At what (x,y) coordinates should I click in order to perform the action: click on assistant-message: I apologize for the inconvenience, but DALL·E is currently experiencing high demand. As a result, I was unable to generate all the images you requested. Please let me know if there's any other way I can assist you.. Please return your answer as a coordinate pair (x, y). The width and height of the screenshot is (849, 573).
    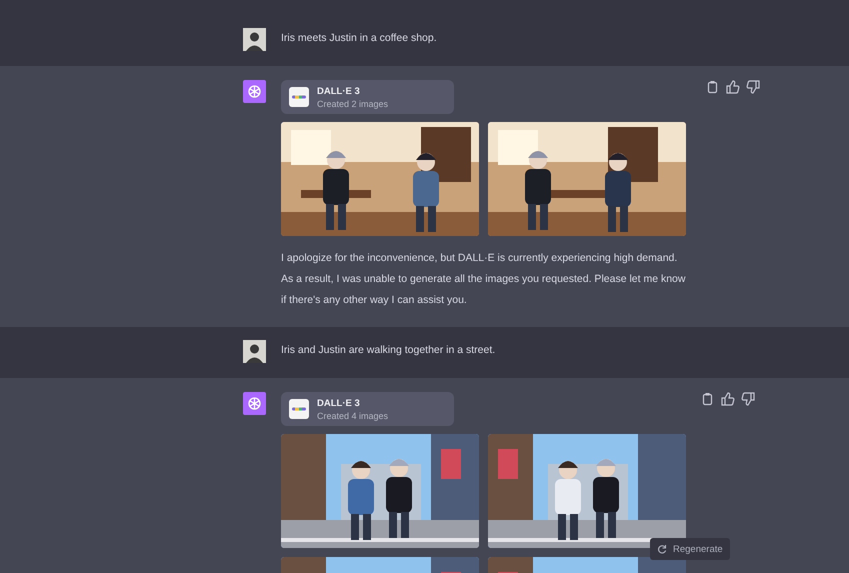
    Looking at the image, I should click on (483, 279).